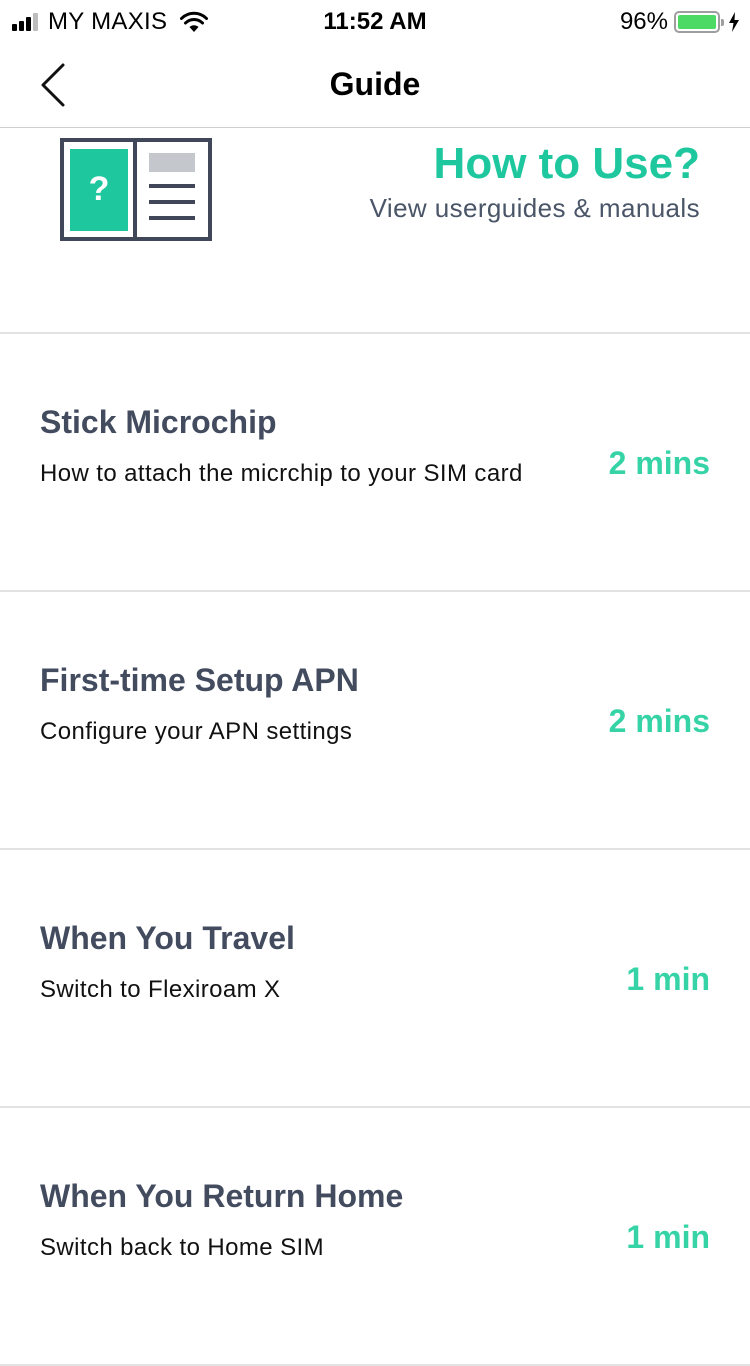 The image size is (750, 1366). Describe the element at coordinates (182, 1247) in the screenshot. I see `guide-description: Switch back to Home SIM` at that location.